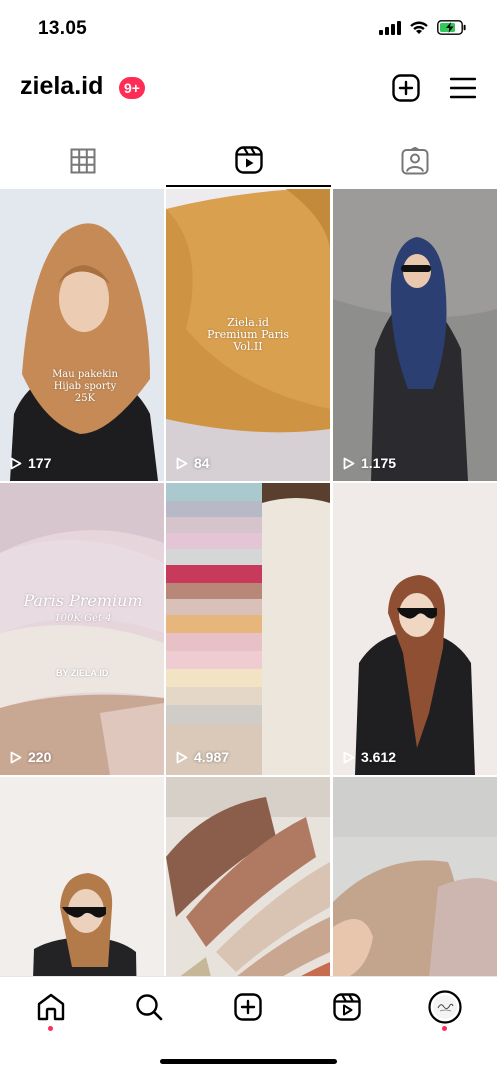  Describe the element at coordinates (132, 88) in the screenshot. I see `notification-badge: 9+` at that location.